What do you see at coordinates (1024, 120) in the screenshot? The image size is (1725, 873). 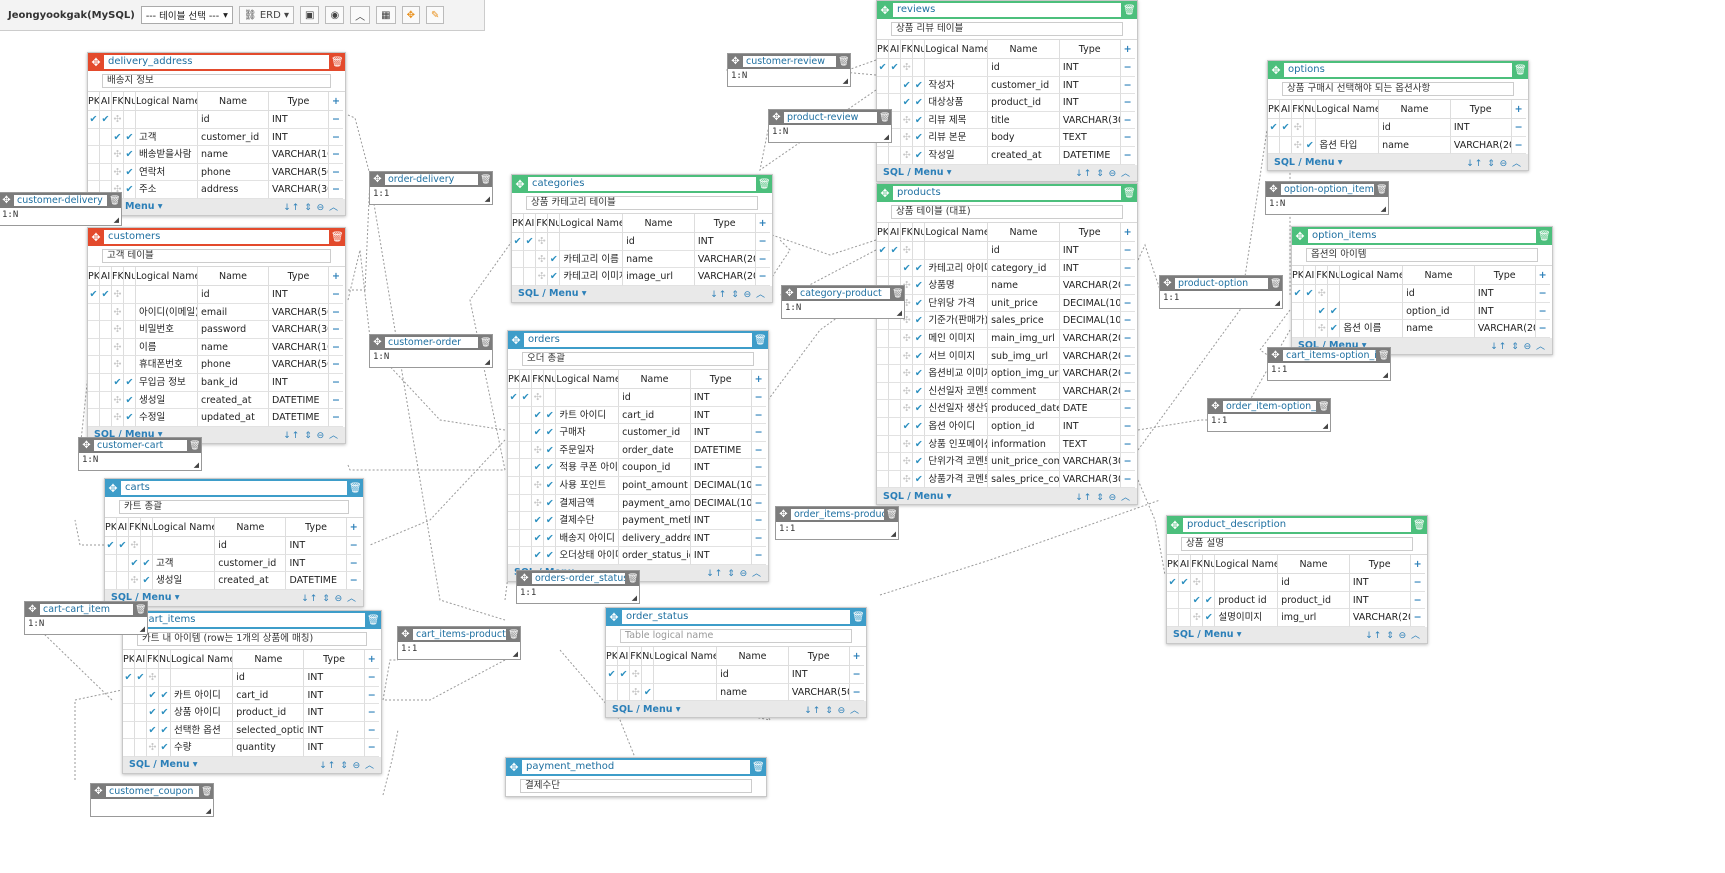 I see `column-name: title` at bounding box center [1024, 120].